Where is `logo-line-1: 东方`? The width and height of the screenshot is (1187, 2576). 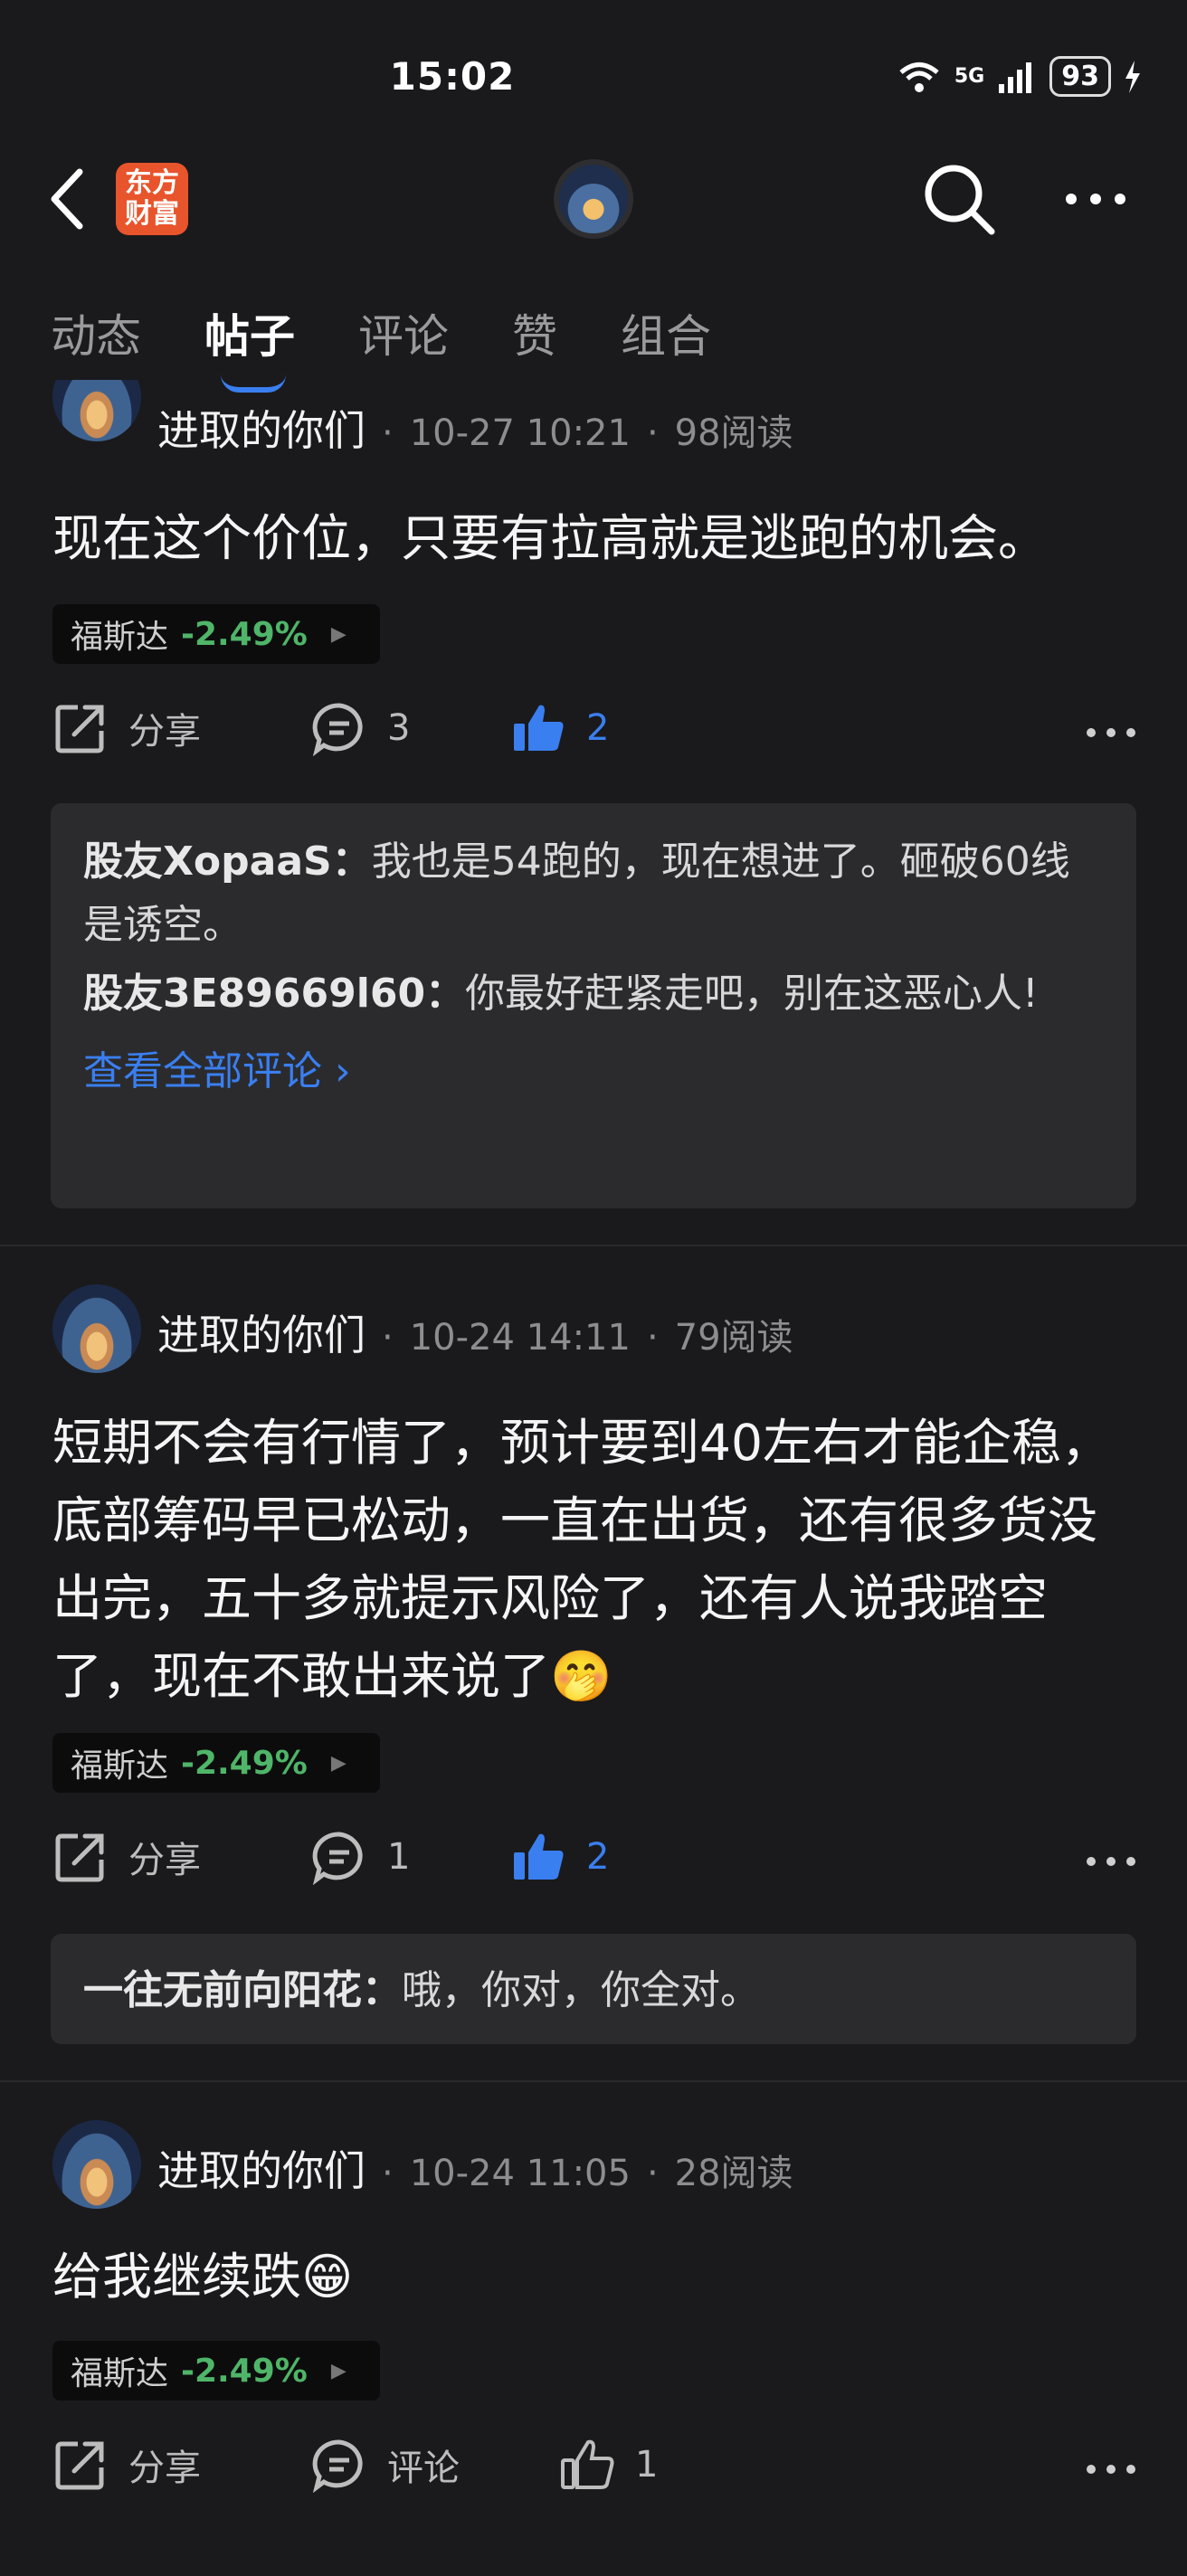 logo-line-1: 东方 is located at coordinates (152, 183).